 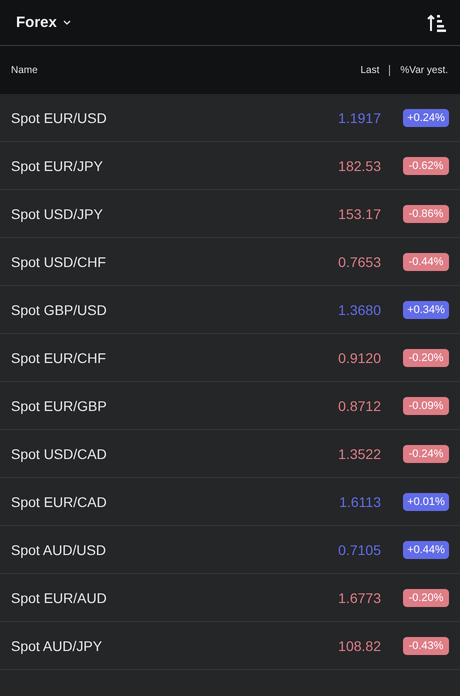 I want to click on last-column-header: Last, so click(x=370, y=70).